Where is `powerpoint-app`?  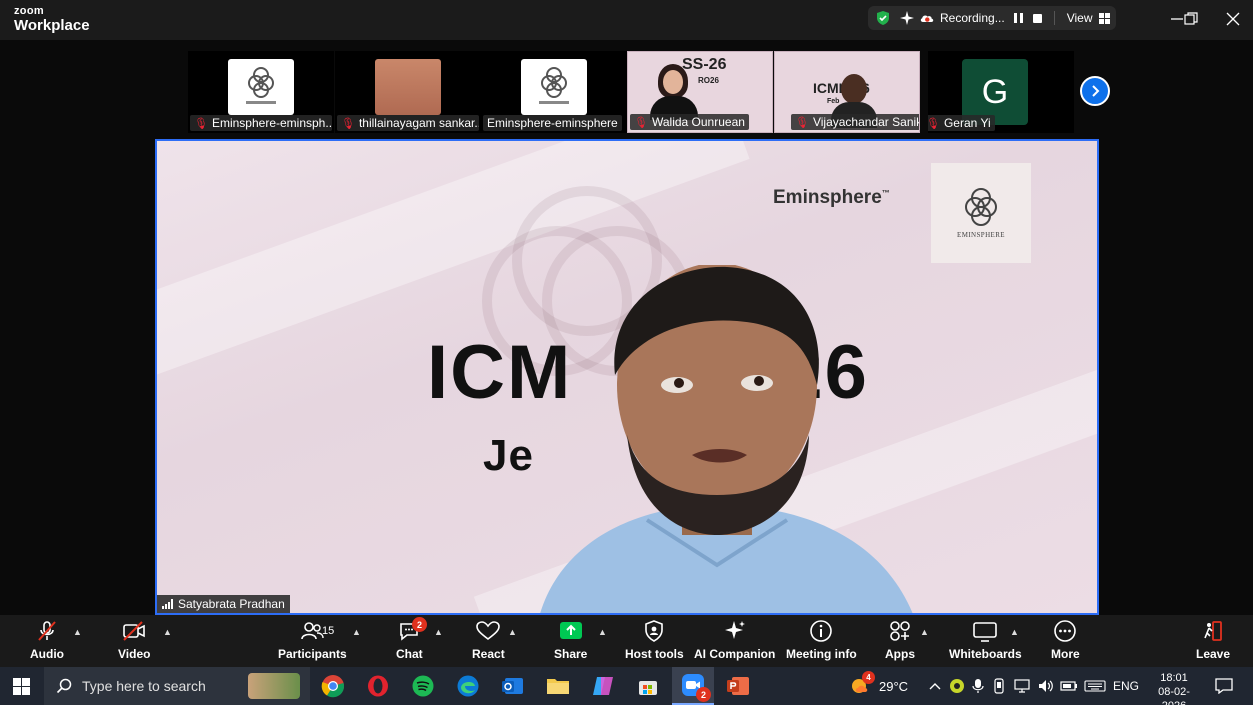
powerpoint-app is located at coordinates (738, 686).